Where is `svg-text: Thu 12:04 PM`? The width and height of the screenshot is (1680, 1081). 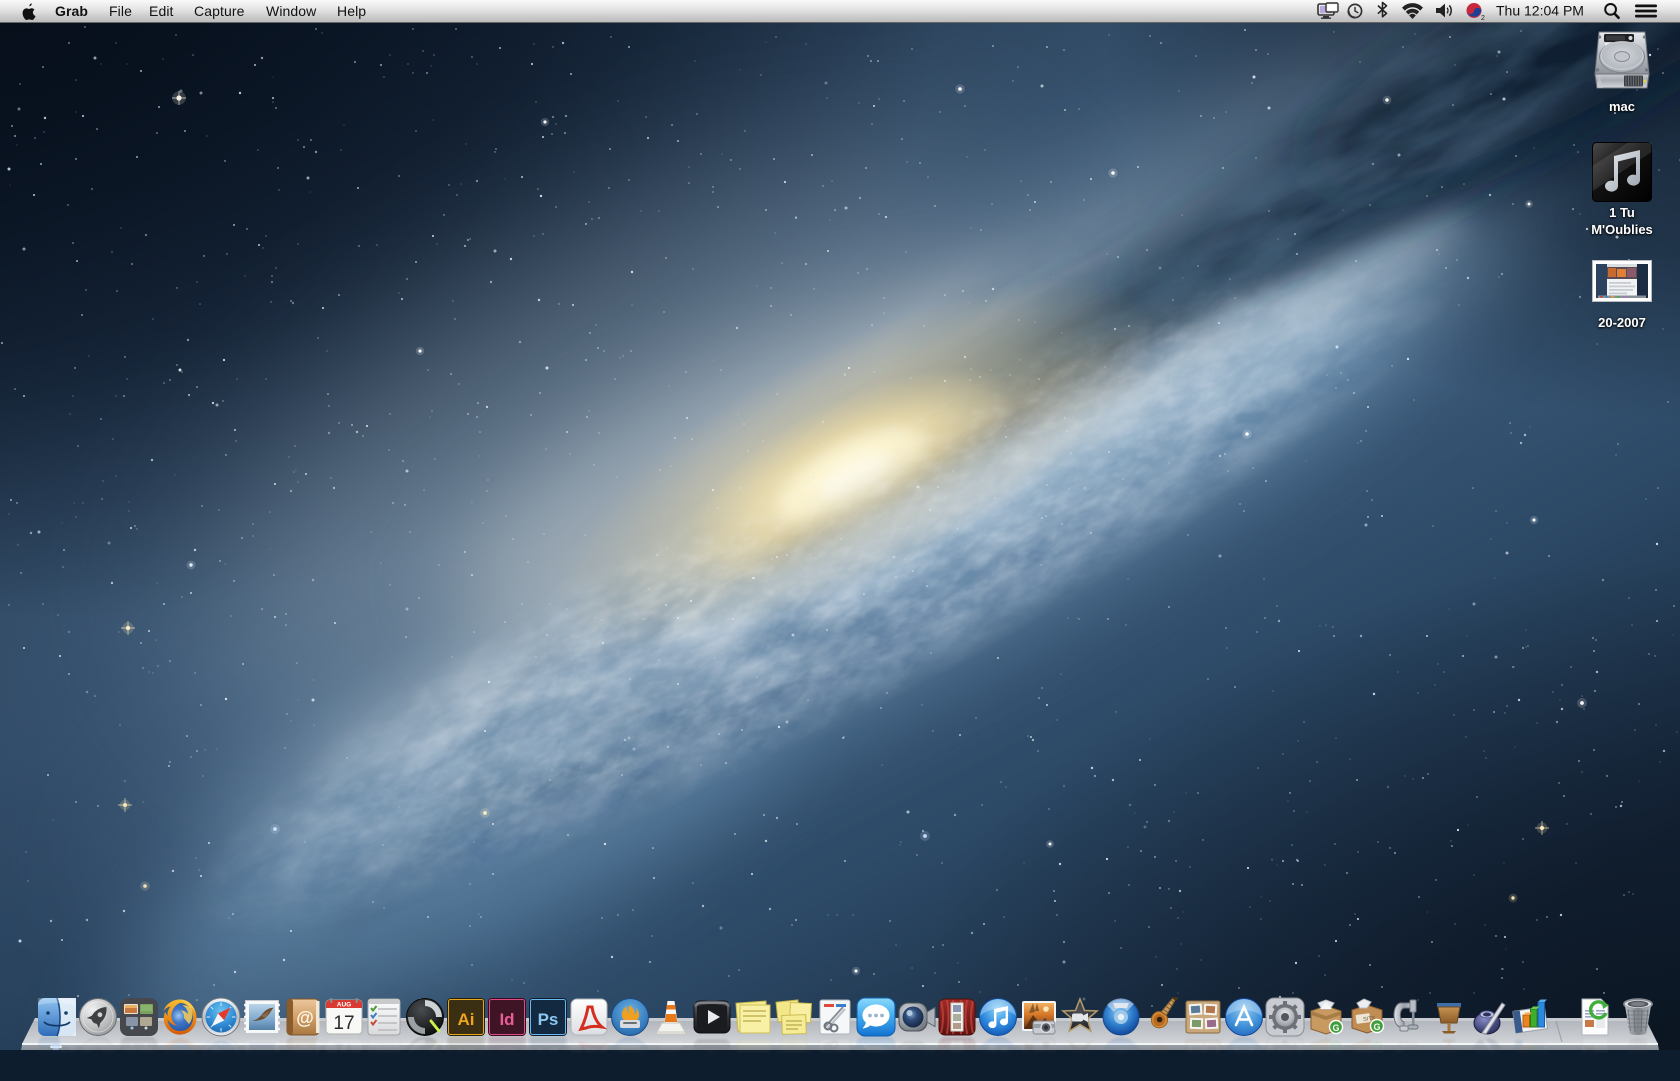
svg-text: Thu 12:04 PM is located at coordinates (1540, 11).